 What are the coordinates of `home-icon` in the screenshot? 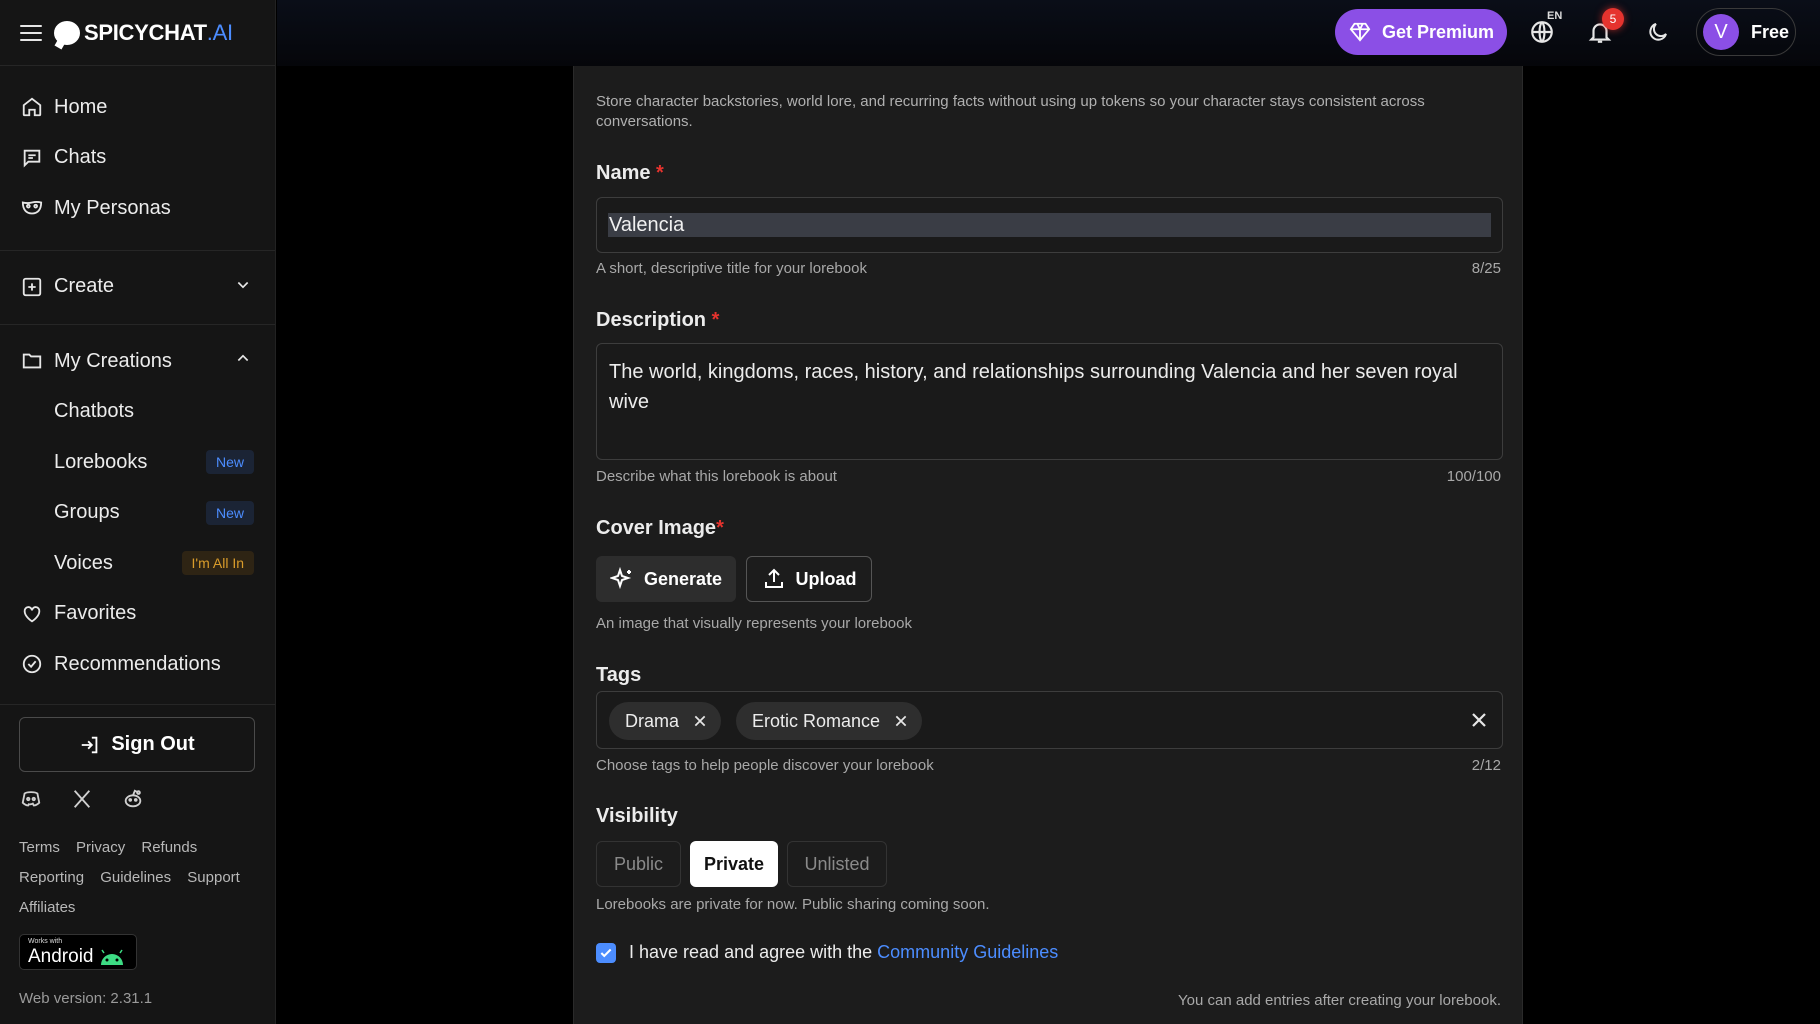 It's located at (32, 107).